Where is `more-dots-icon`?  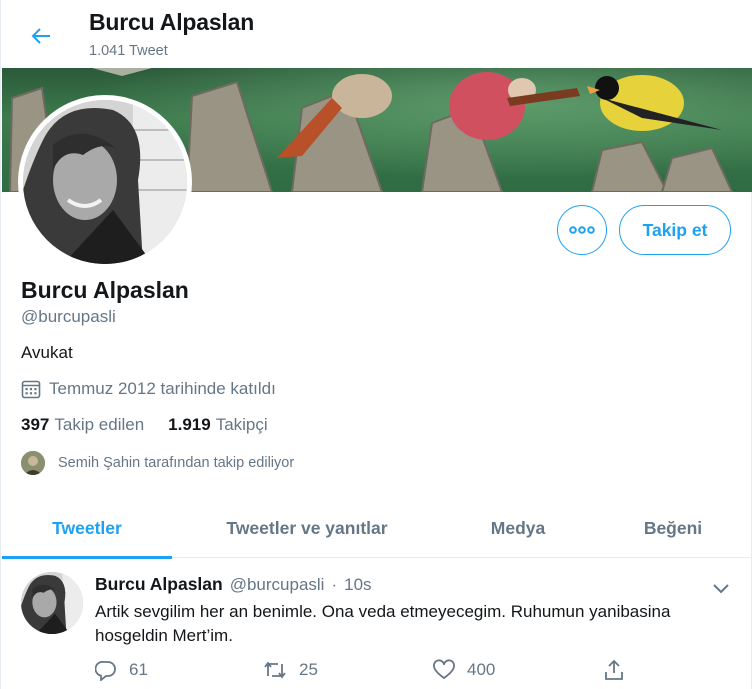
more-dots-icon is located at coordinates (582, 230).